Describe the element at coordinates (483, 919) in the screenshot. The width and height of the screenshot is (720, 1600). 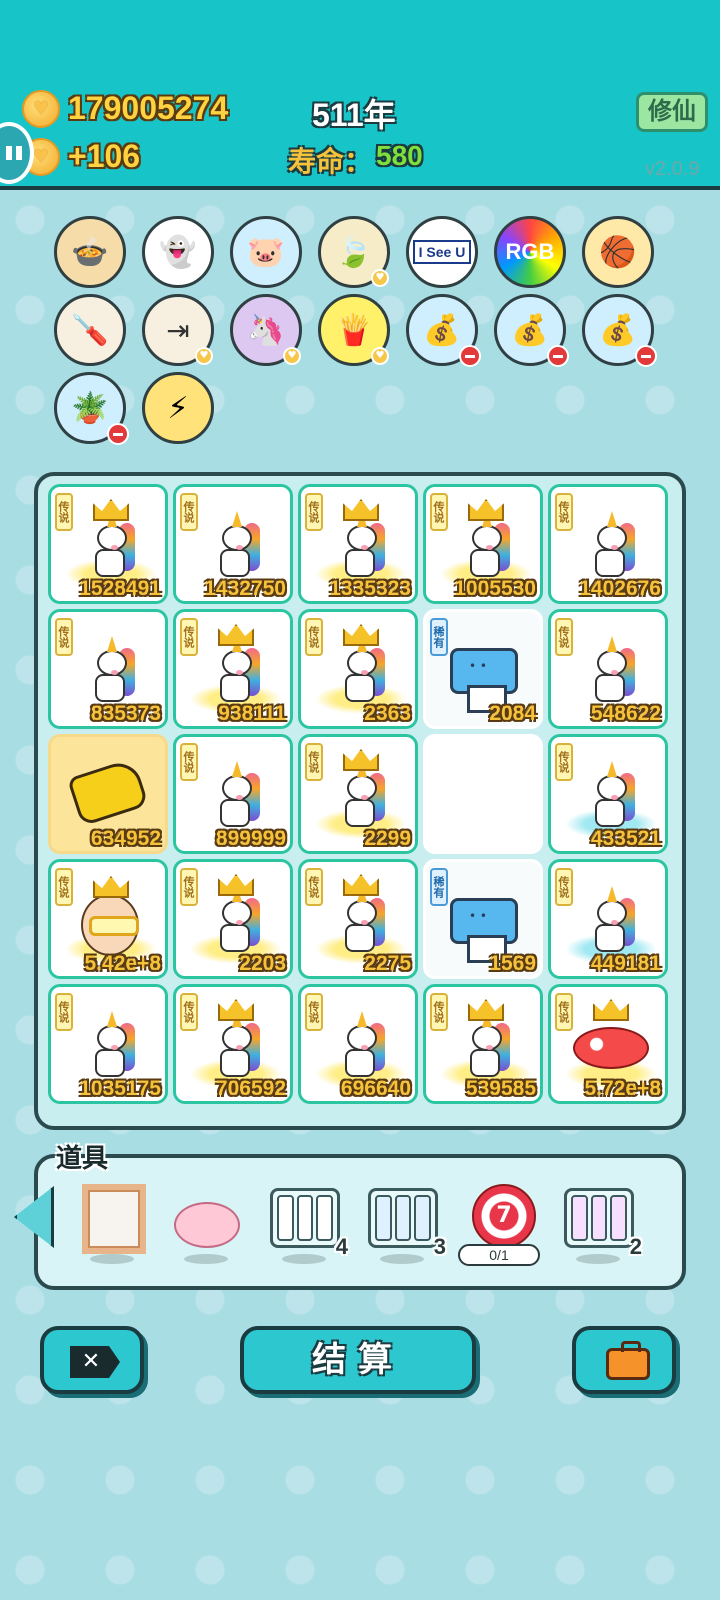
I see `printer-cell: 稀有 1569` at that location.